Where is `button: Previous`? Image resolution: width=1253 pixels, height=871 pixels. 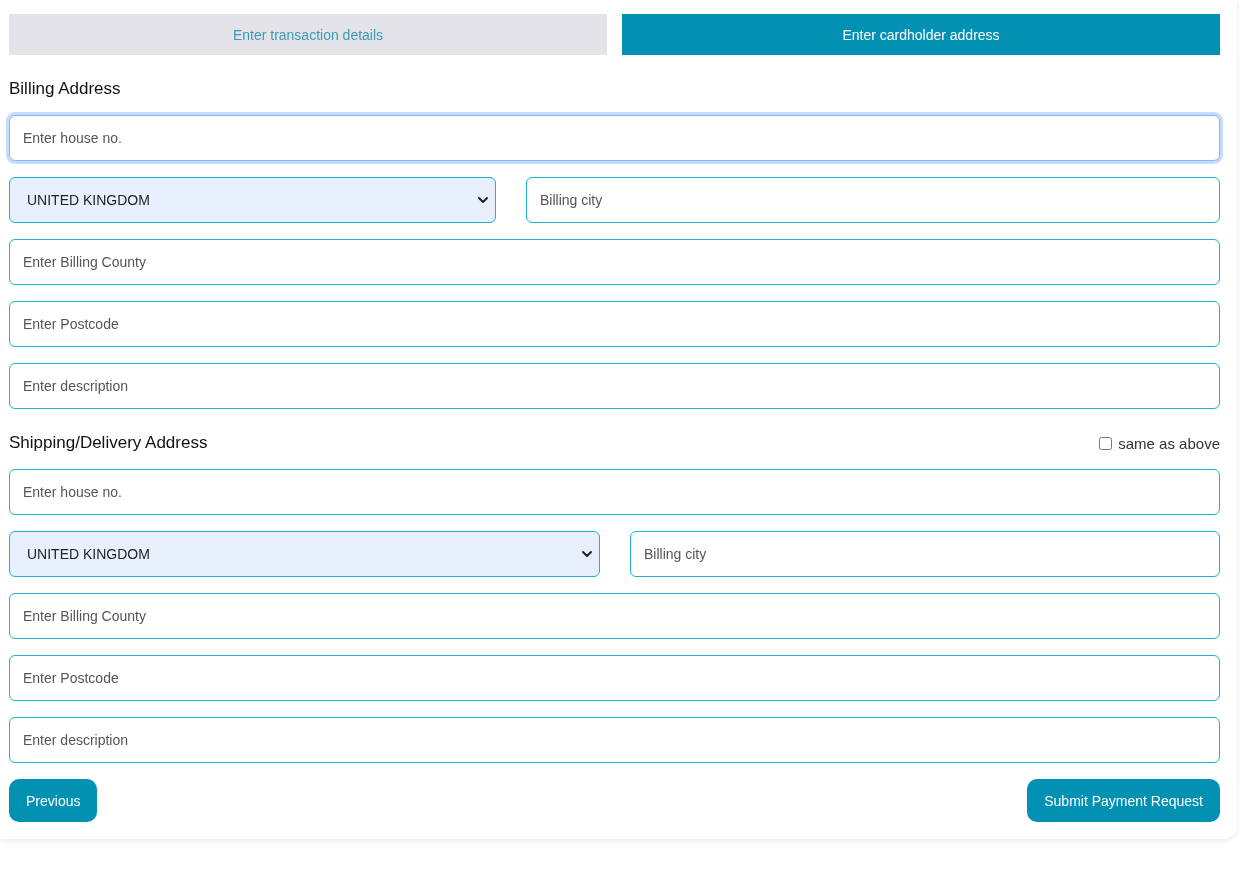
button: Previous is located at coordinates (53, 800).